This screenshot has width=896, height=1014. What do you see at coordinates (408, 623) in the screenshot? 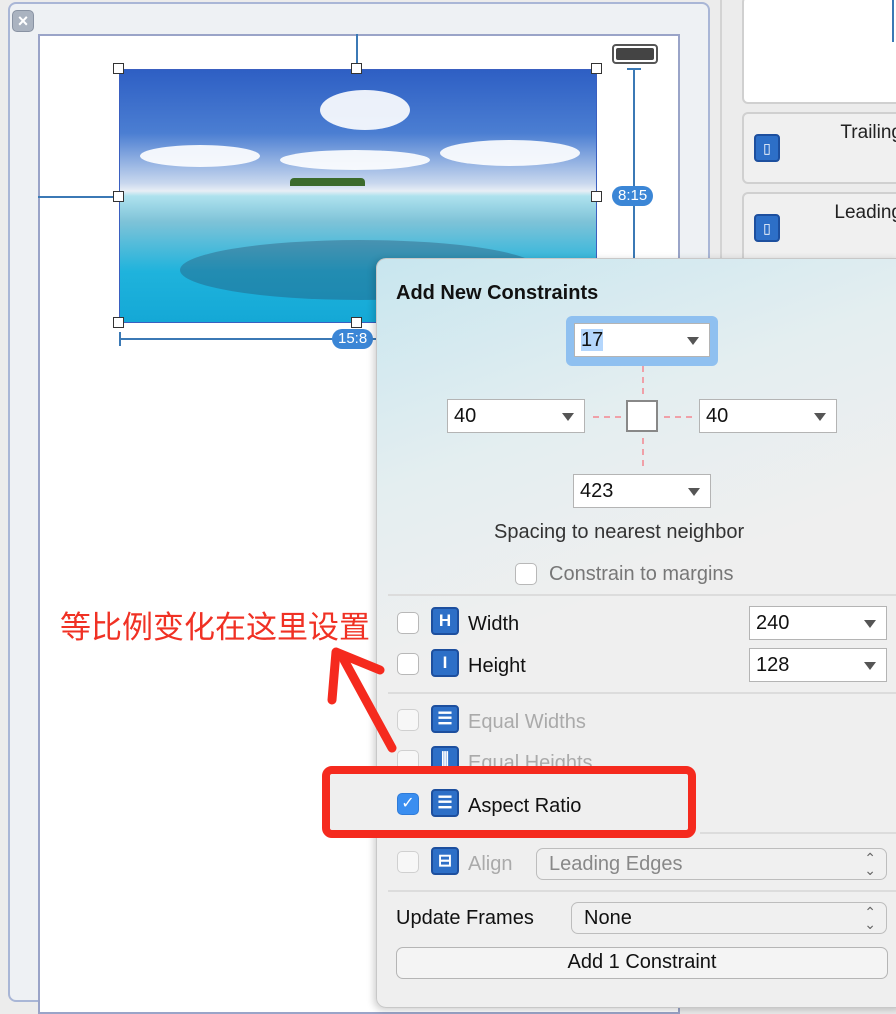
I see `width-checkbox` at bounding box center [408, 623].